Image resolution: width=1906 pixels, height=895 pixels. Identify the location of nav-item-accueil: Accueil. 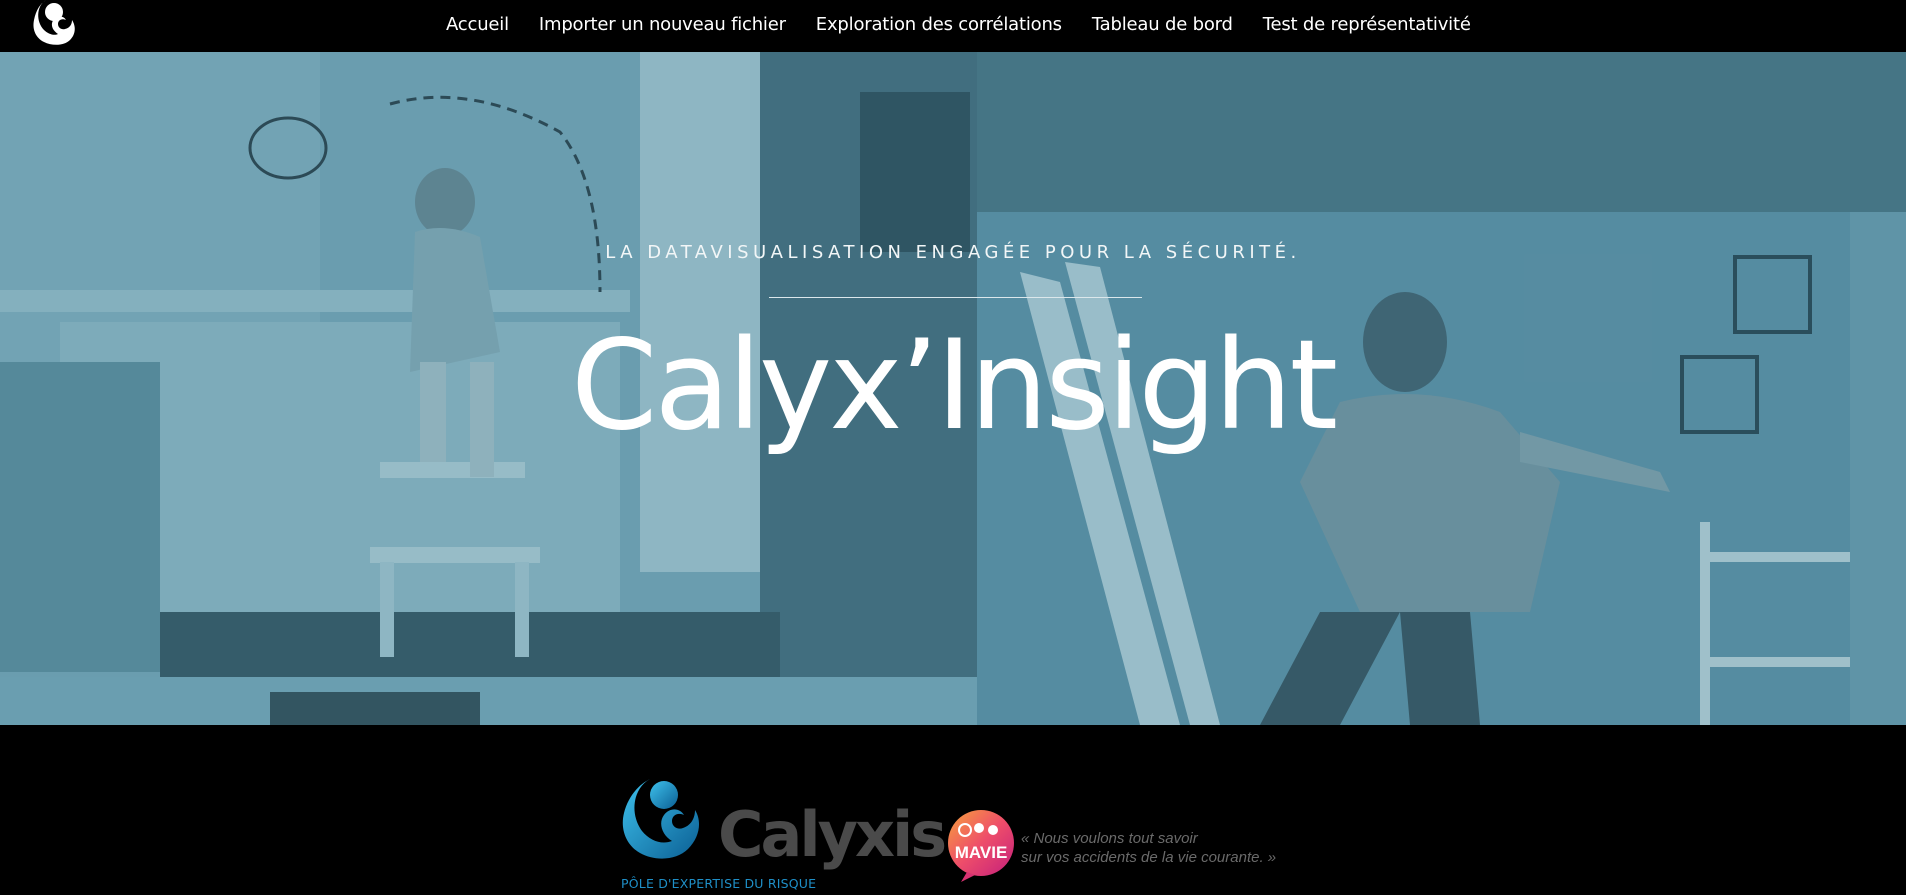
(477, 24).